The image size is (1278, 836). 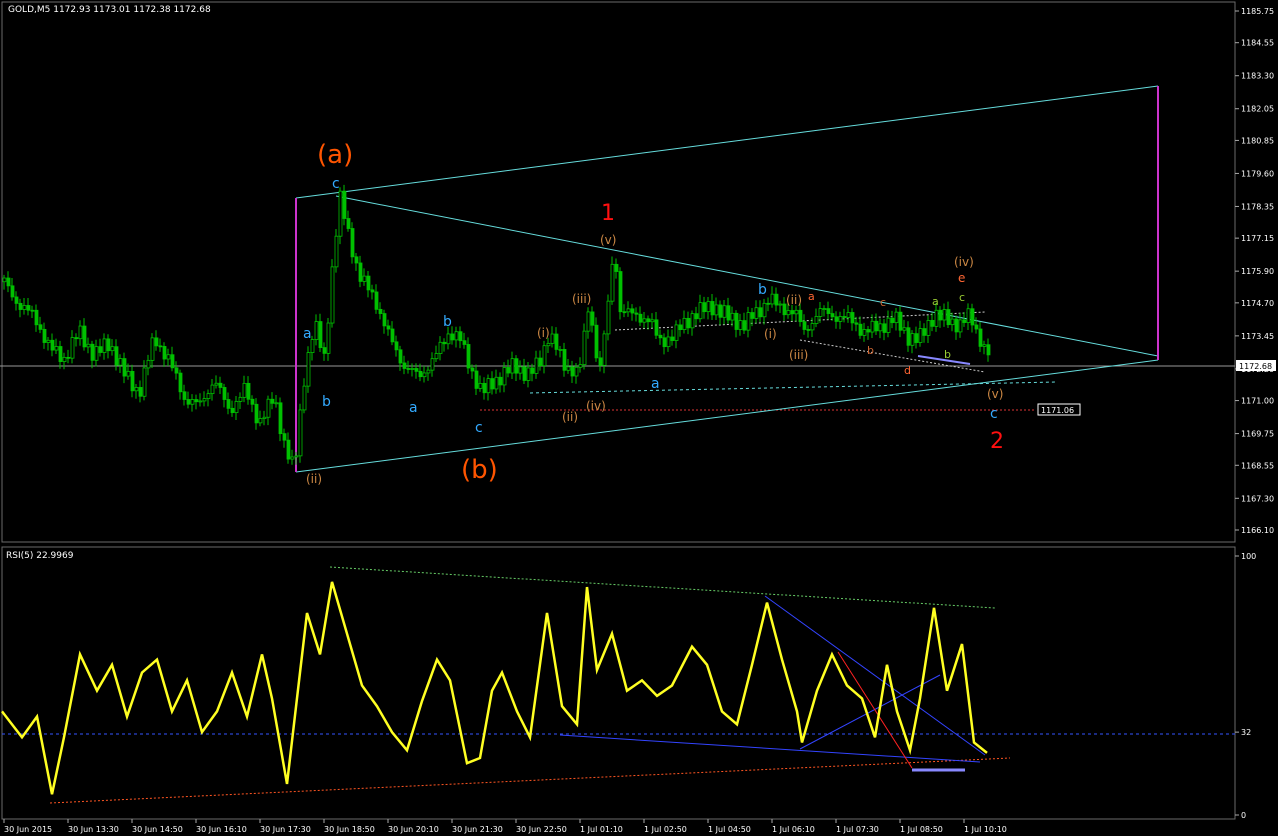 What do you see at coordinates (962, 297) in the screenshot?
I see `label-sub-c2: c` at bounding box center [962, 297].